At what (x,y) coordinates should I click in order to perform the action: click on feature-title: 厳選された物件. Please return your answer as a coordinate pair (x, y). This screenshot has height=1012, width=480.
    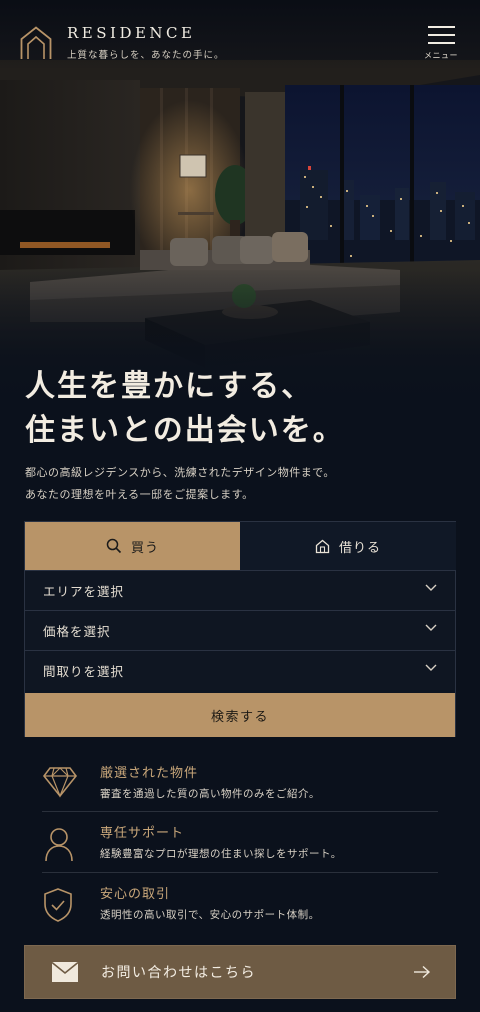
    Looking at the image, I should click on (149, 773).